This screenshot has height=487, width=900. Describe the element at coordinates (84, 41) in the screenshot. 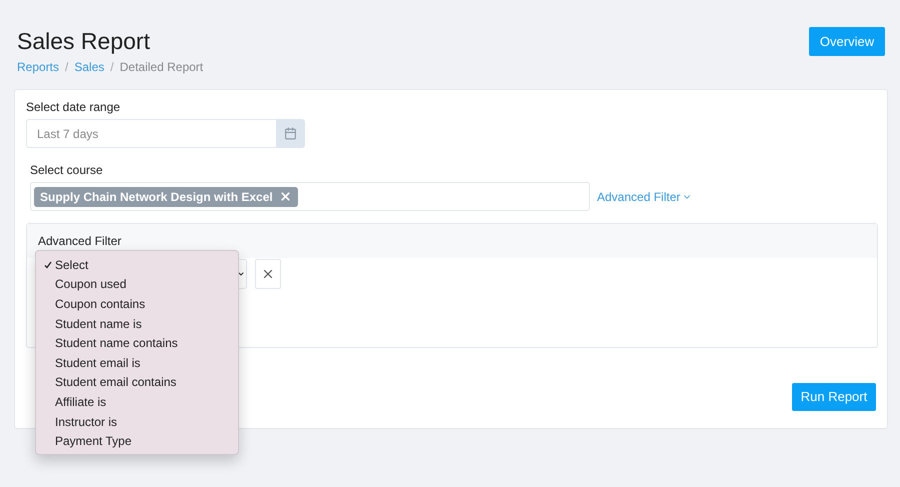

I see `page-title: Sales Report` at that location.